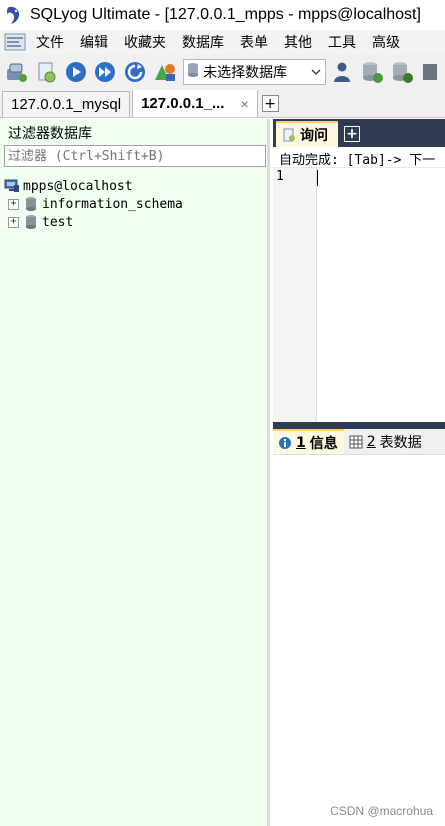 This screenshot has width=445, height=826. Describe the element at coordinates (15, 42) in the screenshot. I see `window-menu-icon` at that location.